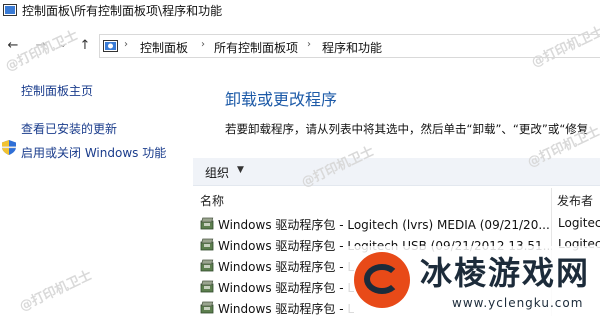 The width and height of the screenshot is (600, 316). What do you see at coordinates (9, 147) in the screenshot?
I see `uac-shield-icon` at bounding box center [9, 147].